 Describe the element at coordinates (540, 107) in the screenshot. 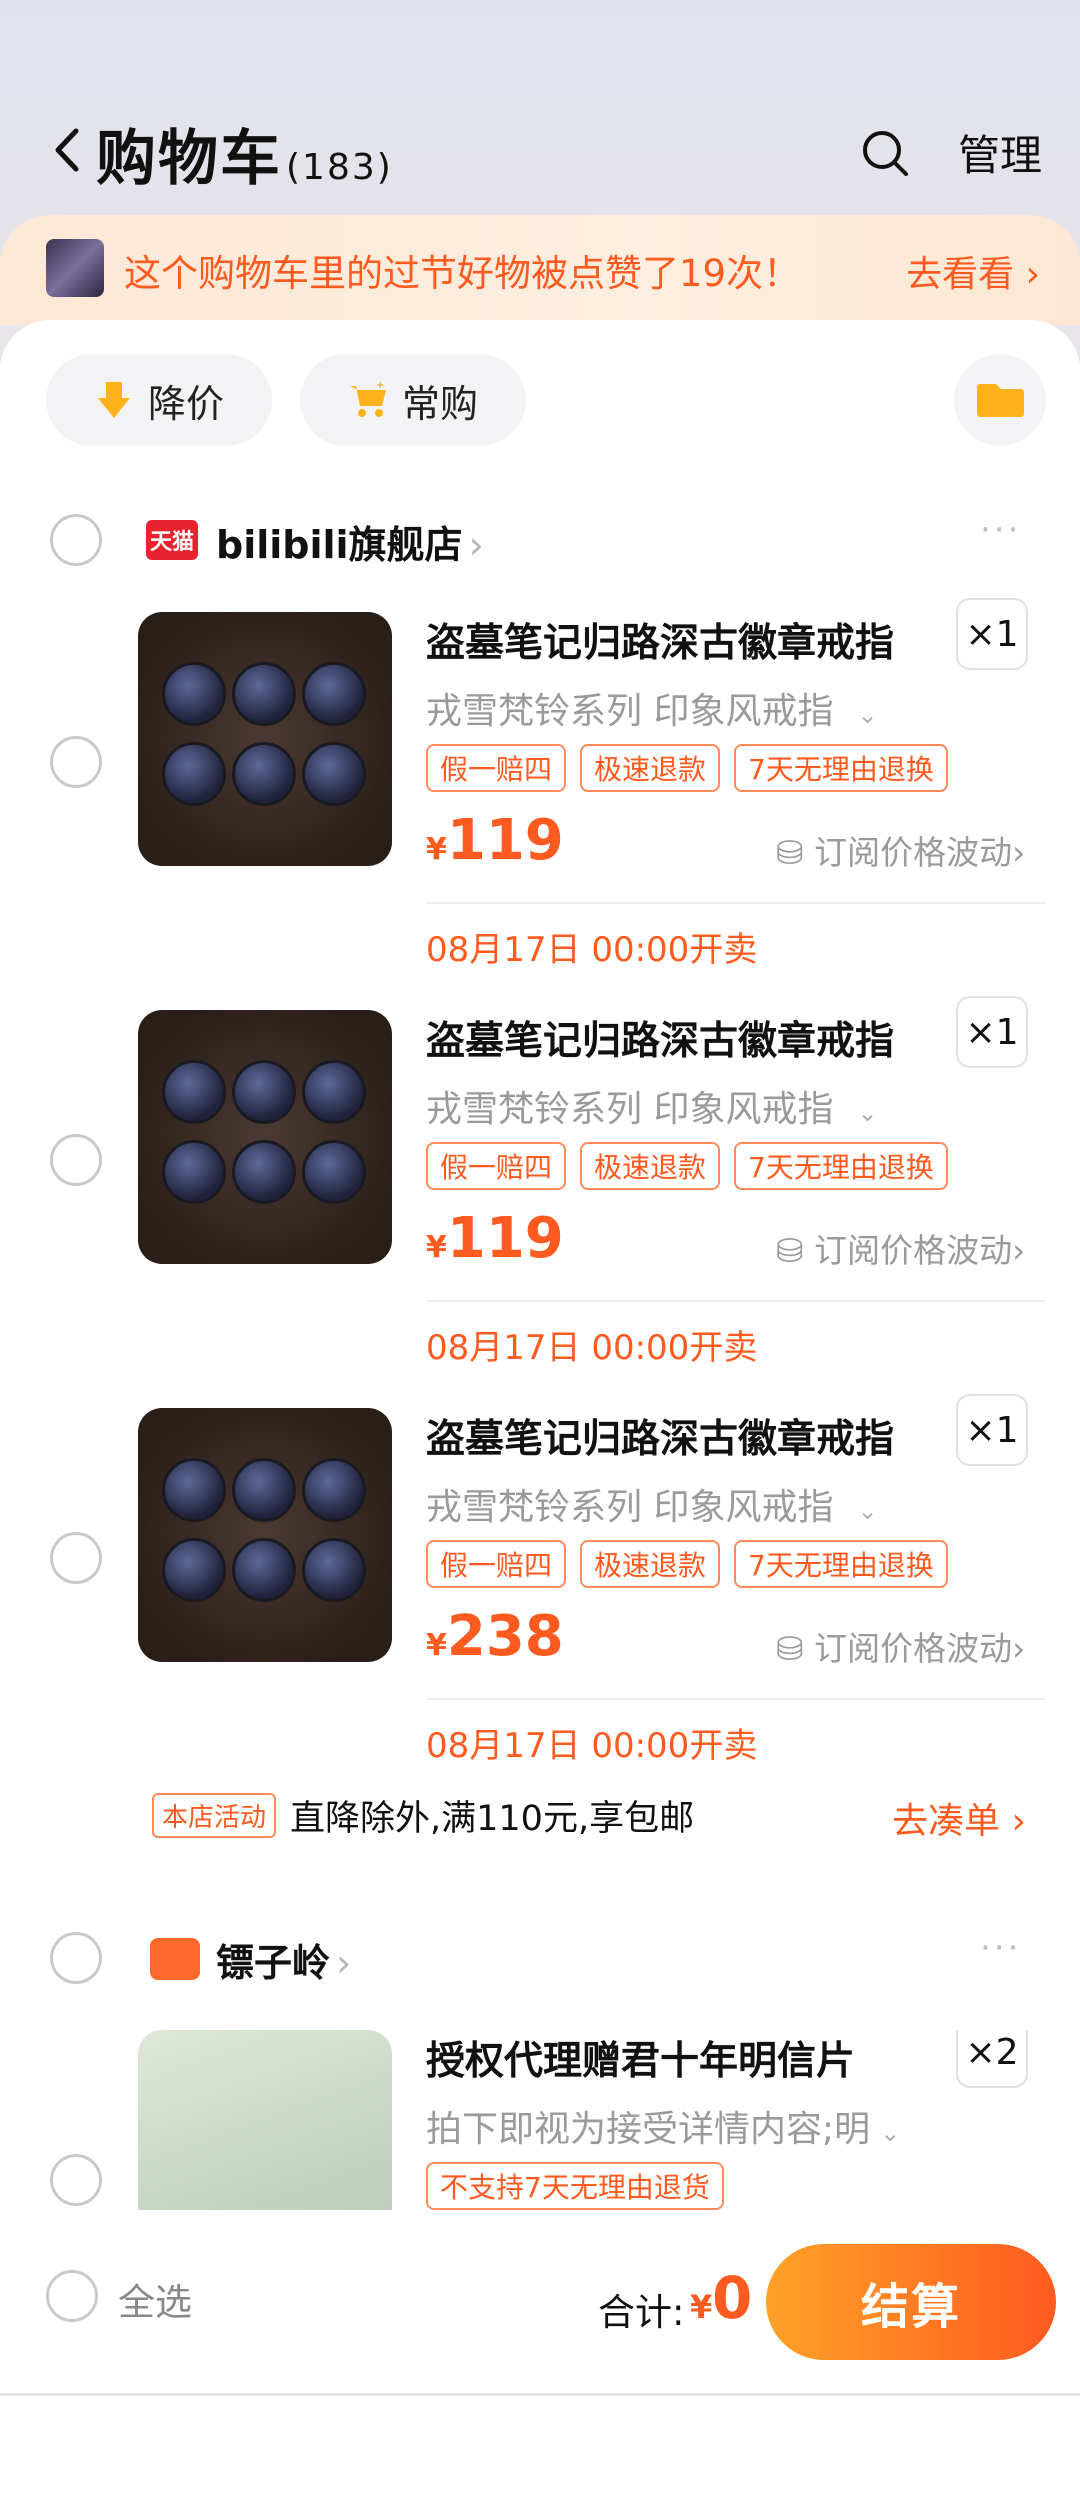

I see `header: 购物车 (183) 管理` at that location.